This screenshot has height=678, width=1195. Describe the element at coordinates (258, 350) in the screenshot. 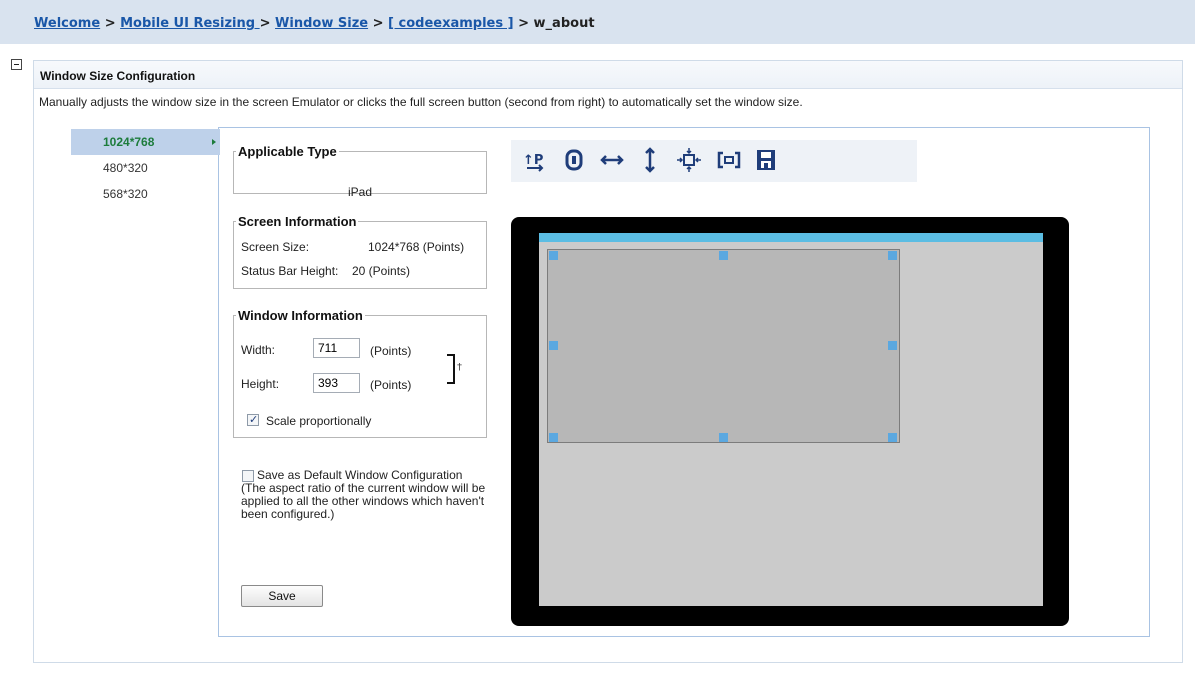

I see `width-label: Width:` at that location.